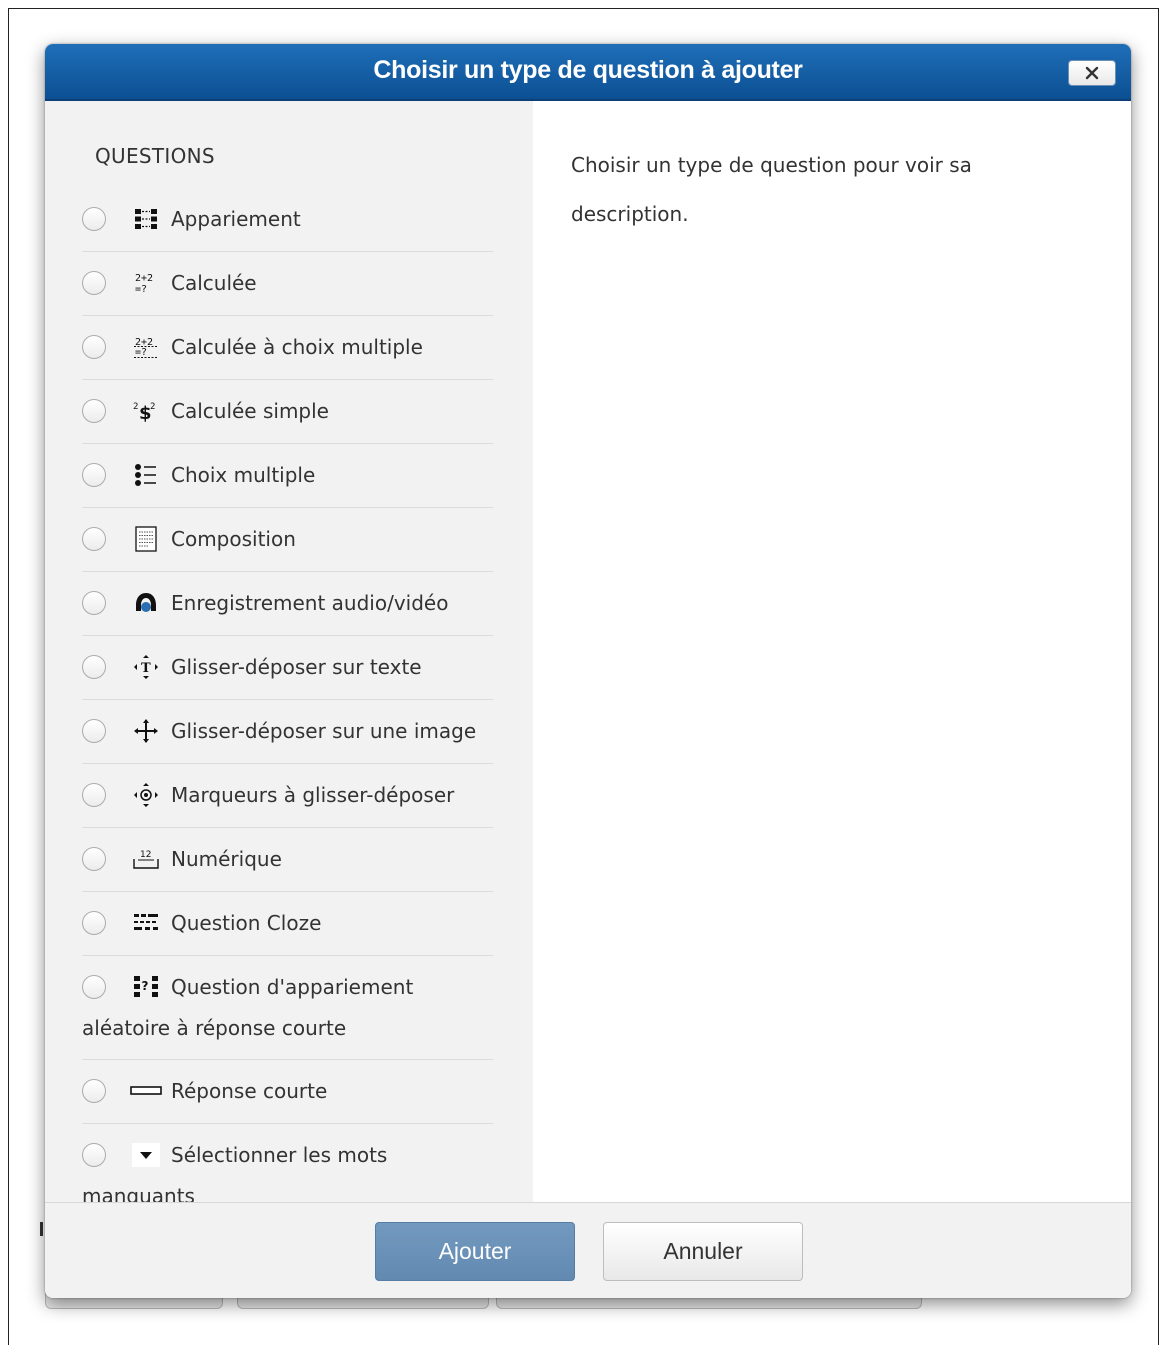 The image size is (1159, 1345). Describe the element at coordinates (214, 1028) in the screenshot. I see `question-type-label-continued: aléatoire à réponse courte` at that location.